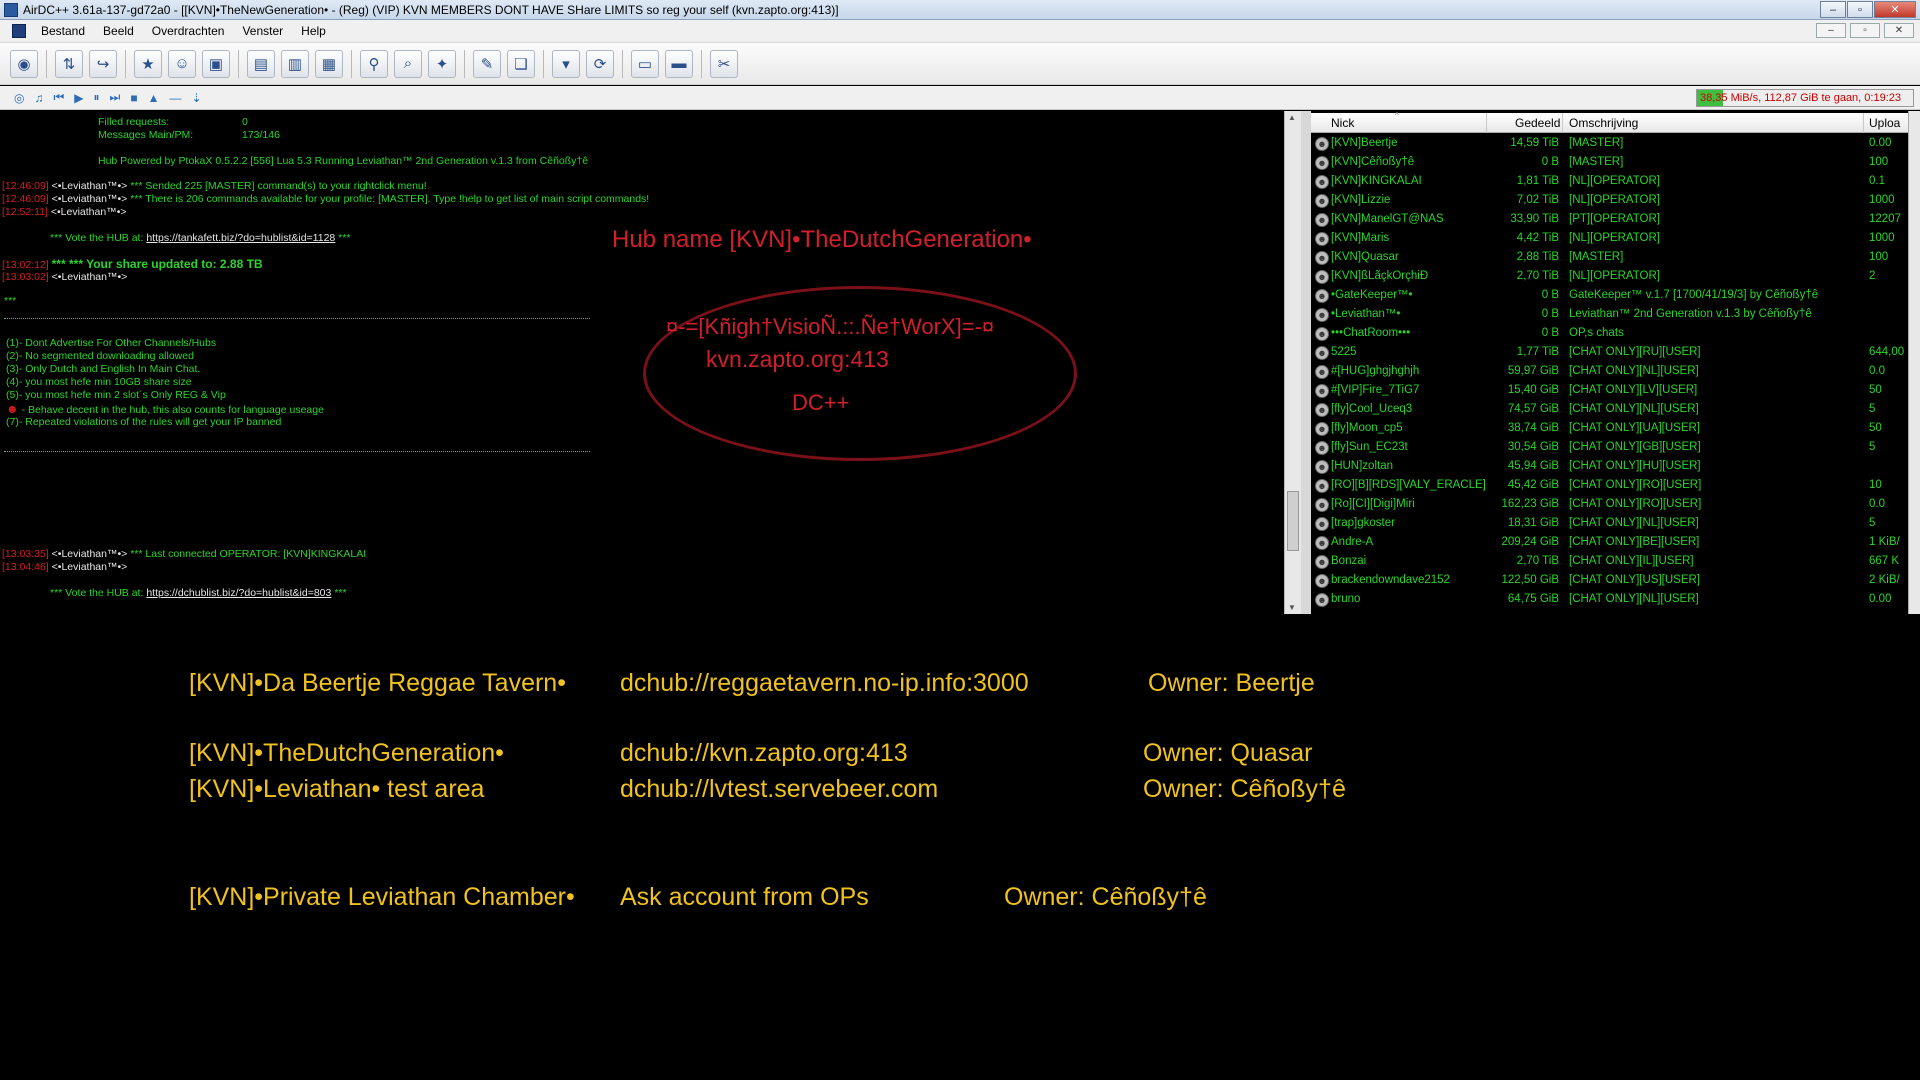 This screenshot has height=1080, width=1920. I want to click on refresh-share-icon: ⟳, so click(600, 63).